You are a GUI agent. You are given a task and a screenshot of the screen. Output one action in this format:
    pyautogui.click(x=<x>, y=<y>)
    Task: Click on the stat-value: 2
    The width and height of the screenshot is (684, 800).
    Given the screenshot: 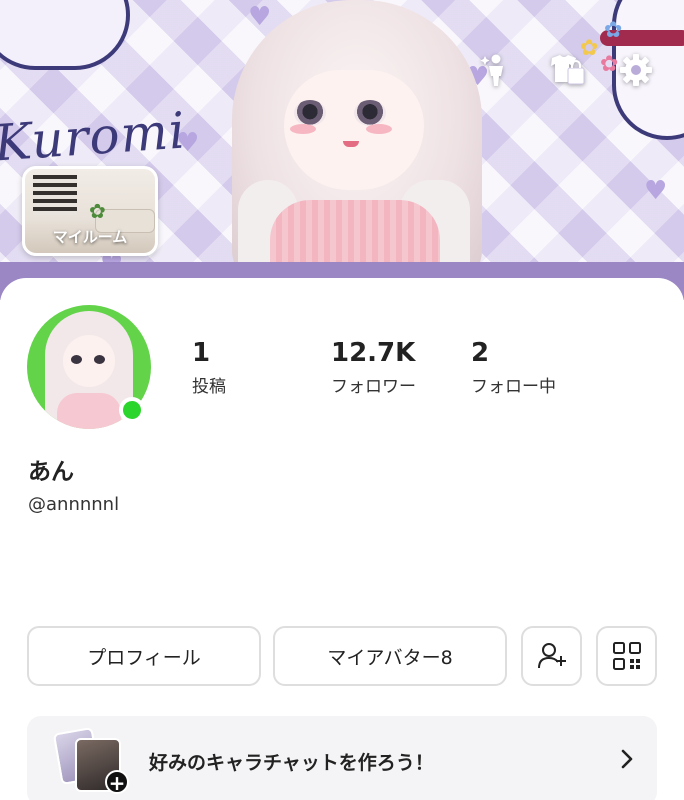 What is the action you would take?
    pyautogui.click(x=480, y=353)
    